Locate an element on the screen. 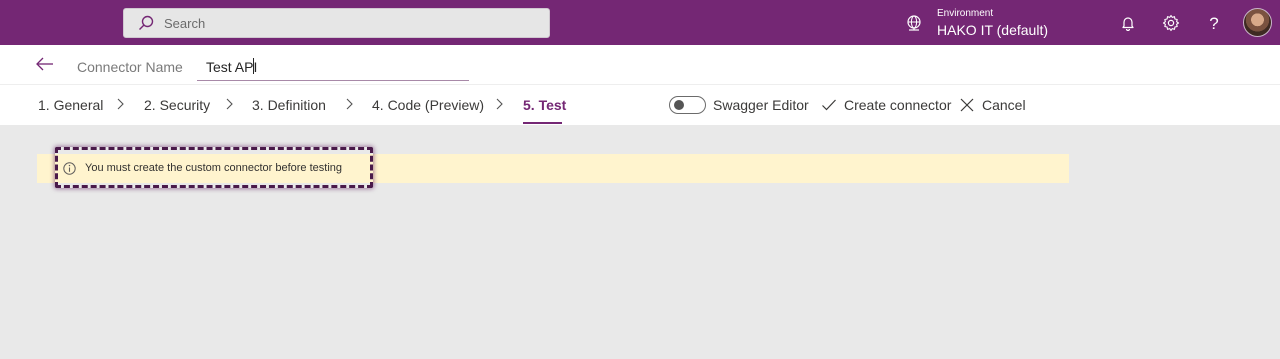 Image resolution: width=1280 pixels, height=359 pixels. avatar is located at coordinates (1257, 22).